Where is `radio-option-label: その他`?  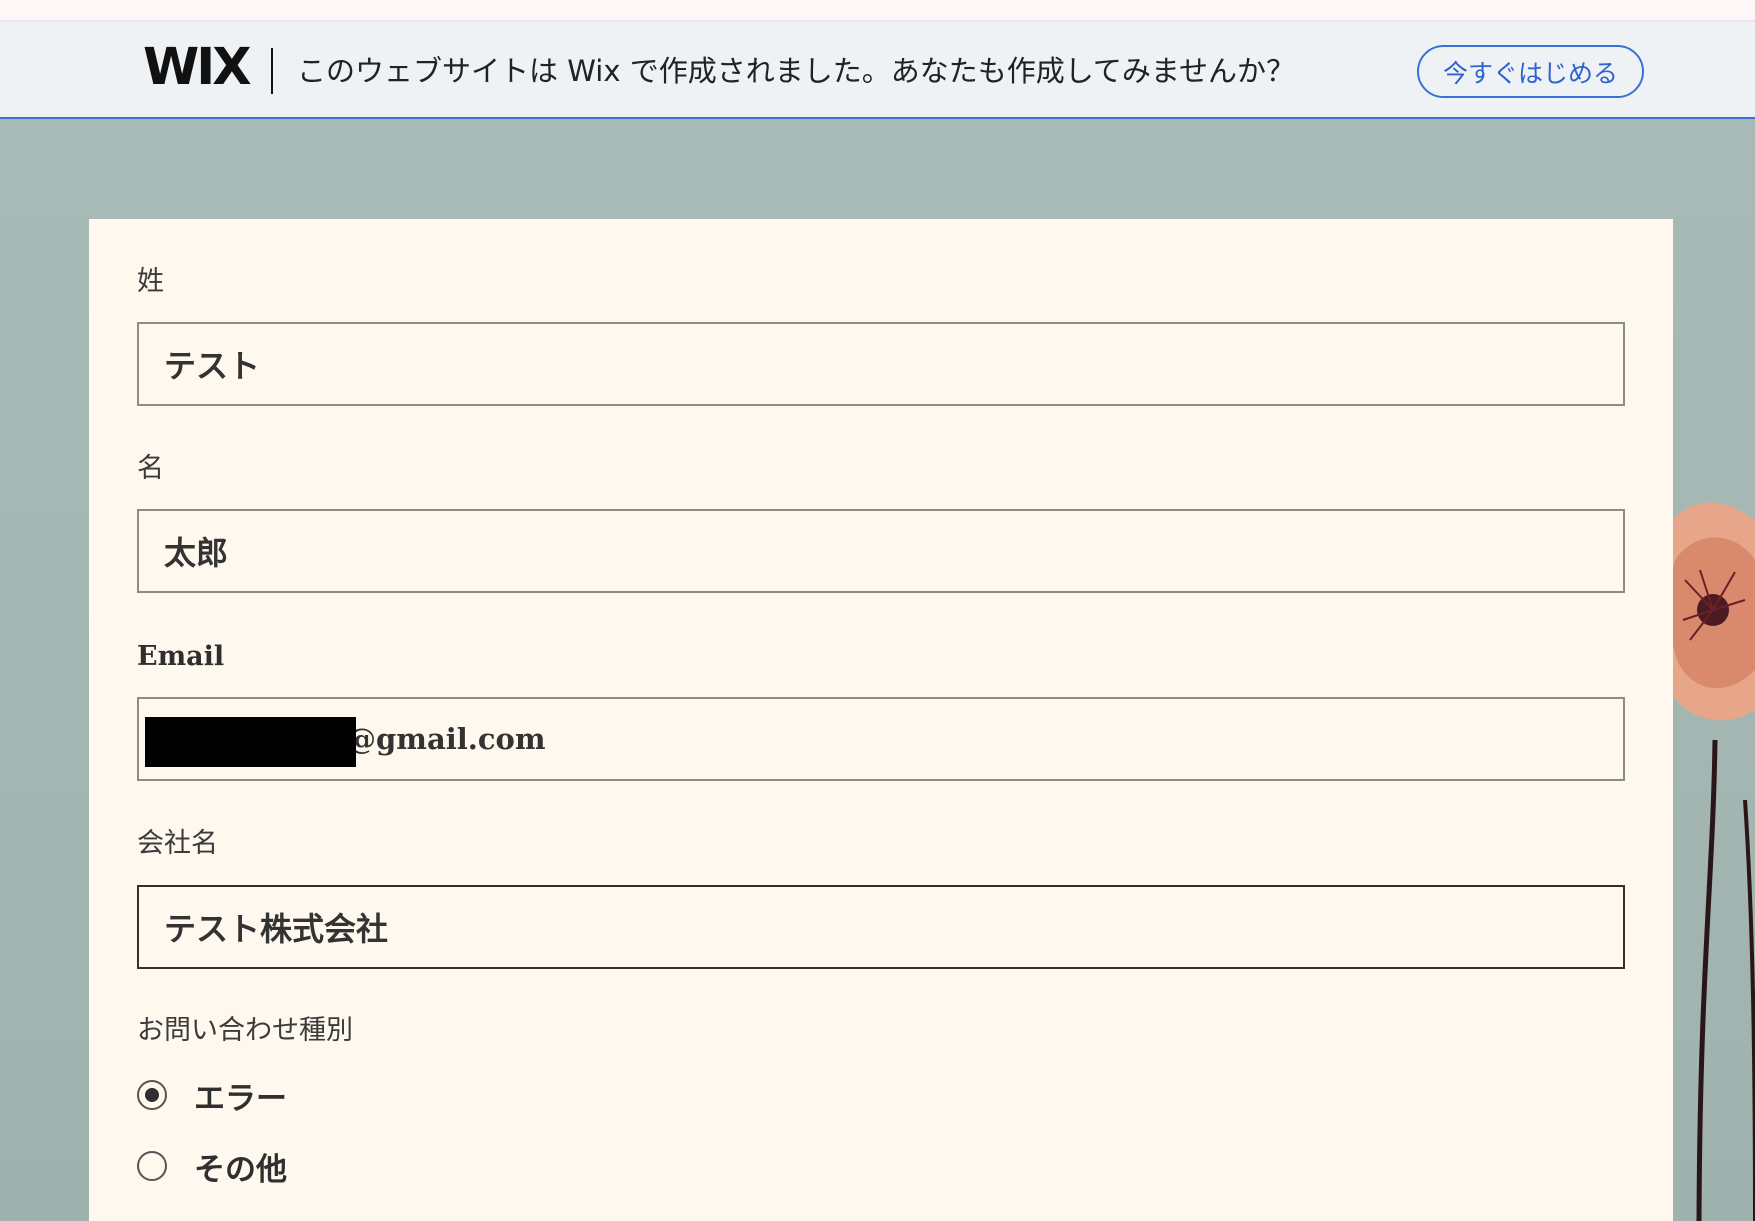
radio-option-label: その他 is located at coordinates (240, 1169).